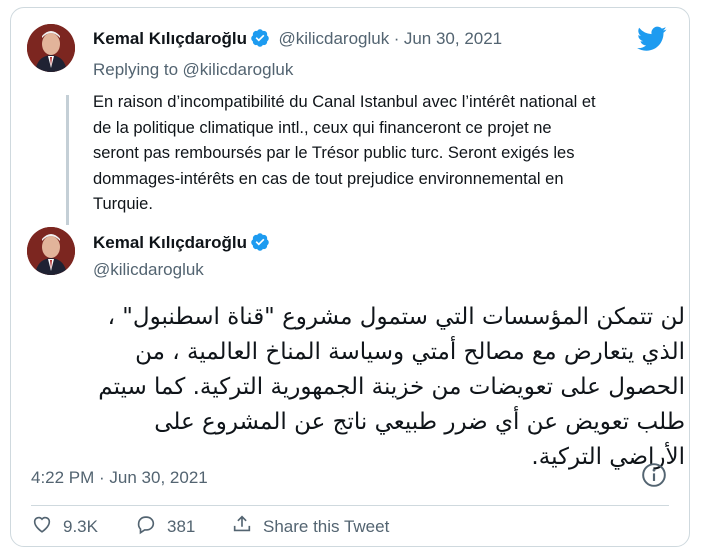 The image size is (702, 559). I want to click on thread-line, so click(67, 160).